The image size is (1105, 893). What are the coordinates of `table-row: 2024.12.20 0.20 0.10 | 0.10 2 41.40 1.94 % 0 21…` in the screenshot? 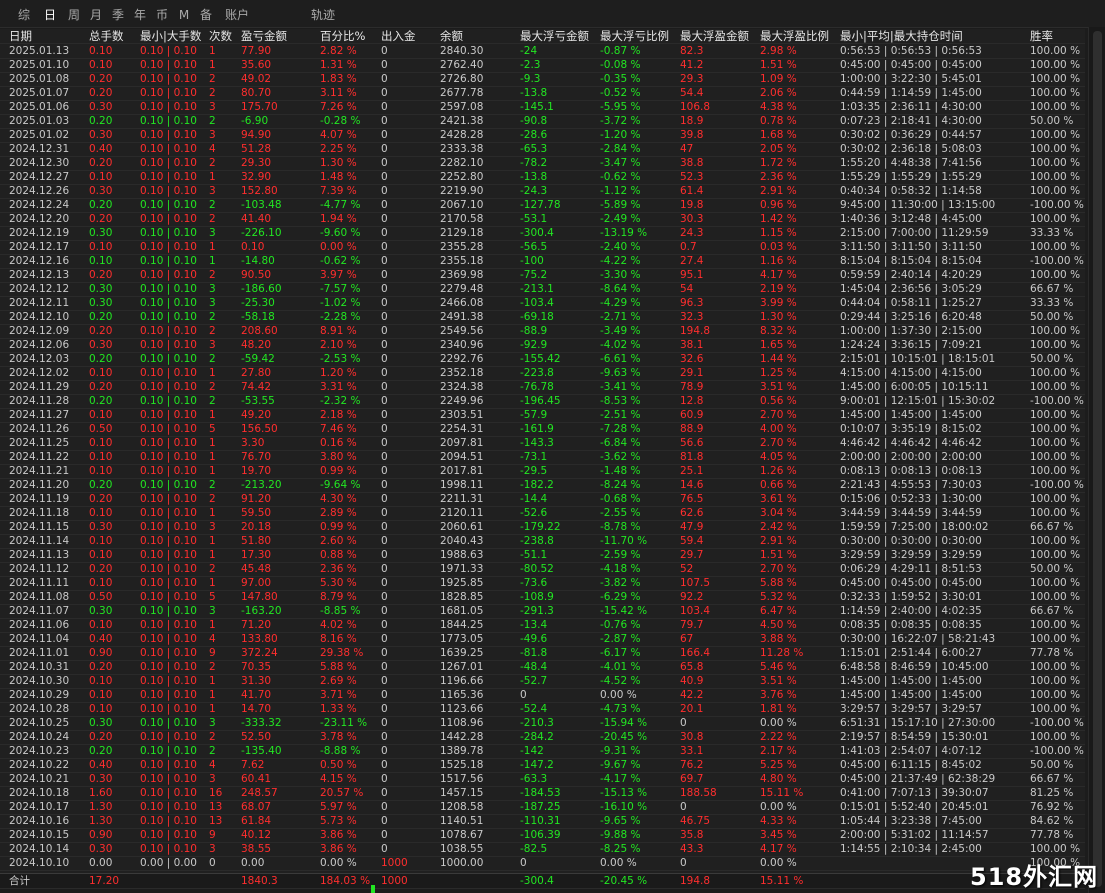 It's located at (542, 219).